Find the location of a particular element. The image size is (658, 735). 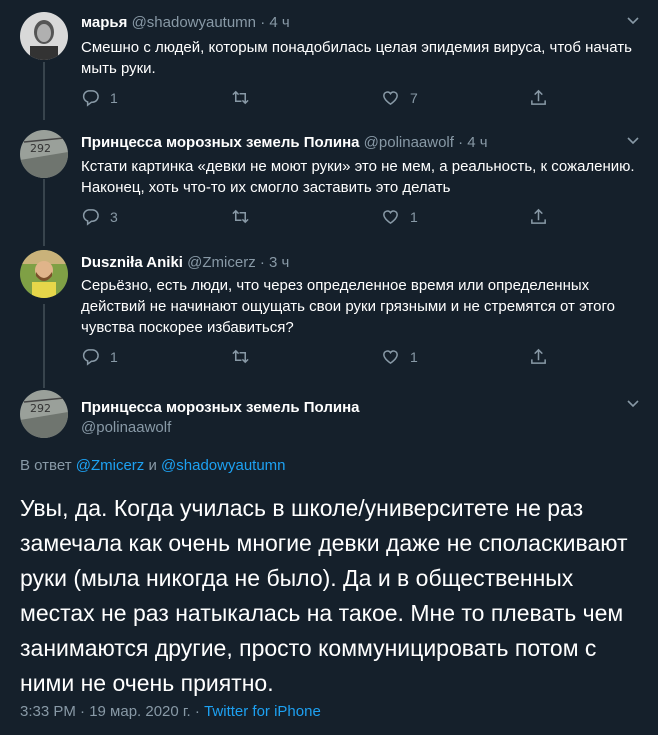

main-author-name: Принцесса морозных земель Полина is located at coordinates (220, 407).